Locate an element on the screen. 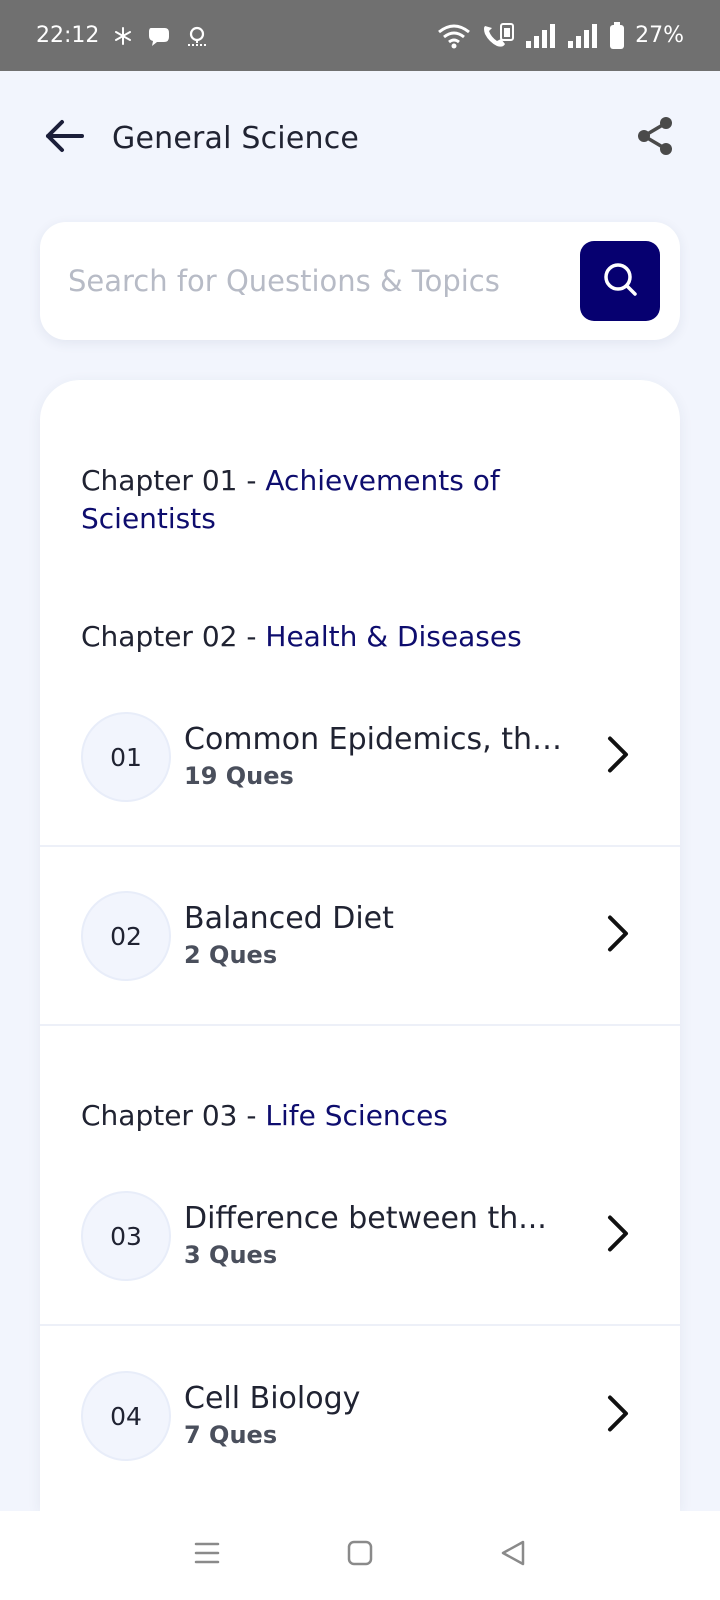 The width and height of the screenshot is (720, 1600). system-nav-bar is located at coordinates (360, 1555).